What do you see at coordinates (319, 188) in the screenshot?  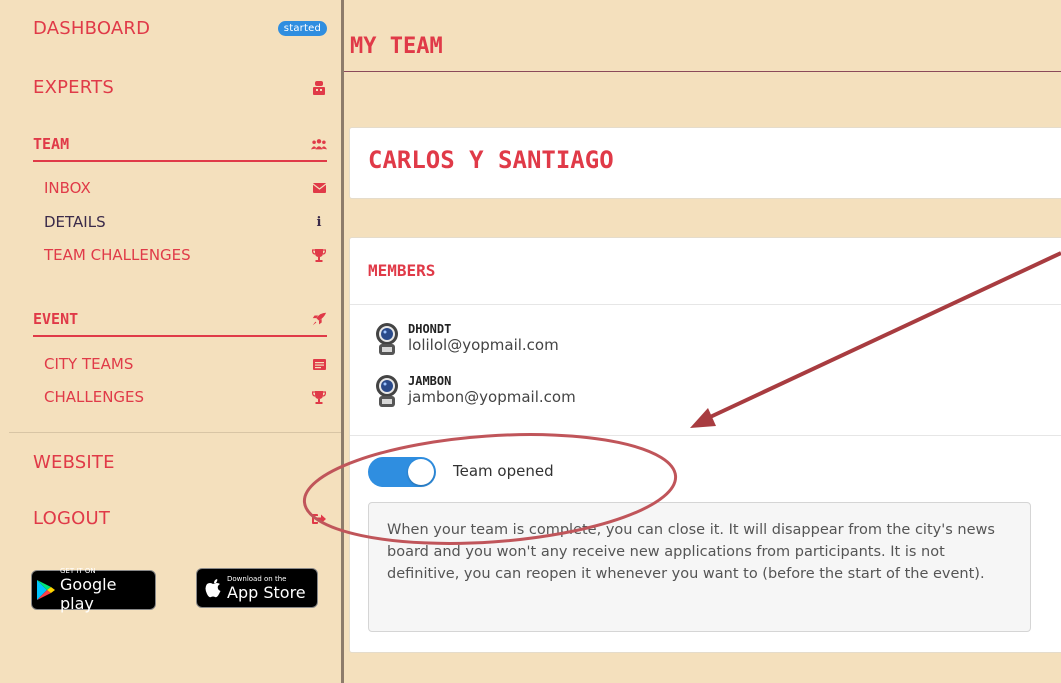 I see `envelope-icon` at bounding box center [319, 188].